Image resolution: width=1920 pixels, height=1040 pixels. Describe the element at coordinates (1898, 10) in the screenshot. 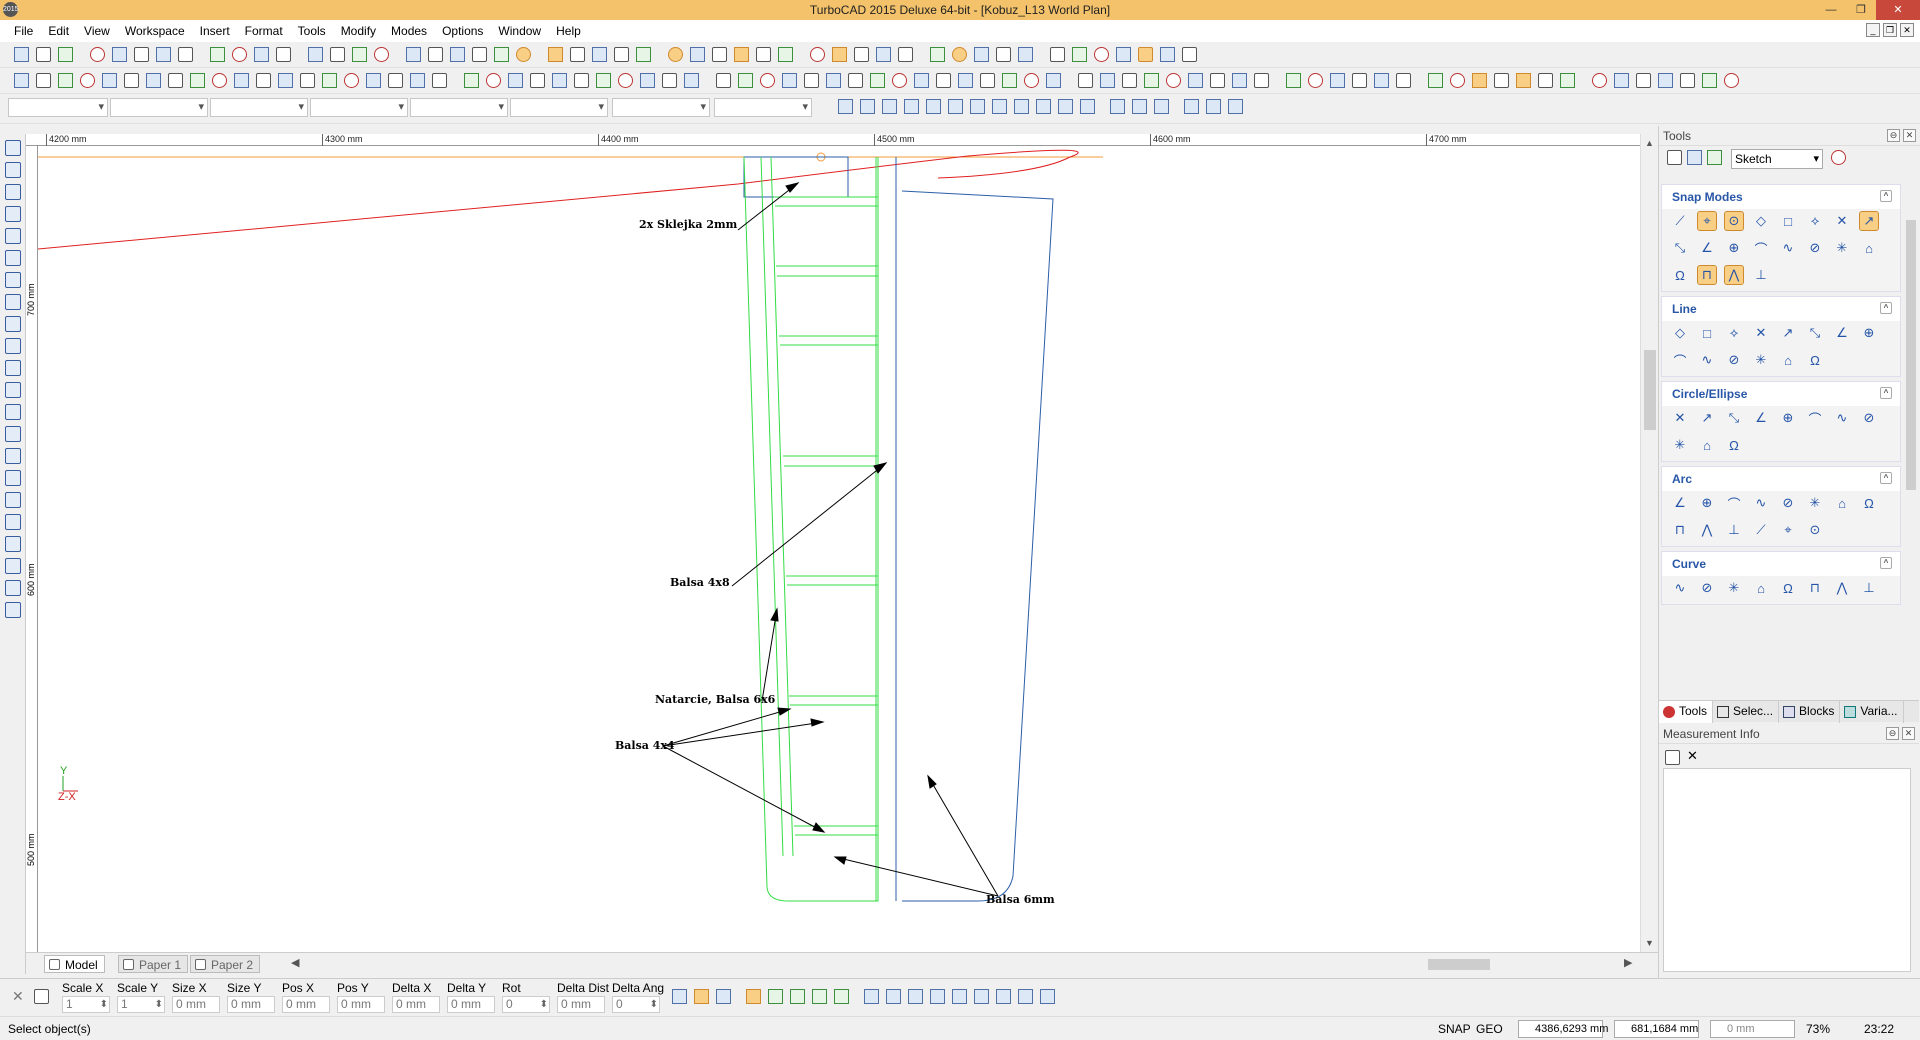

I see `close-button: ✕` at that location.